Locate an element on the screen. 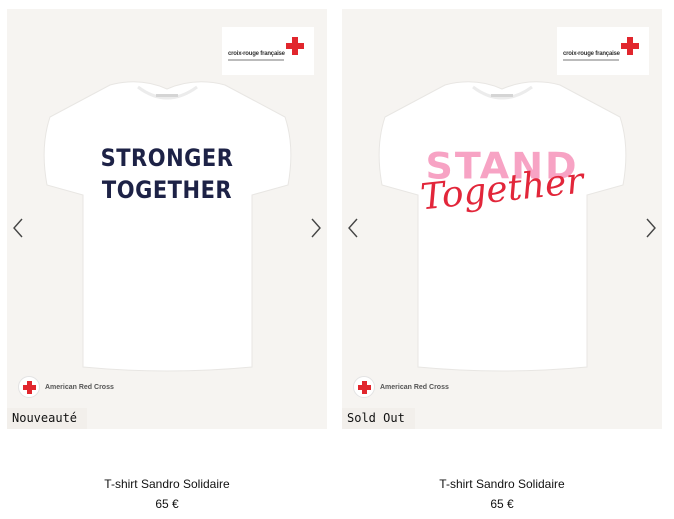 Image resolution: width=674 pixels, height=519 pixels. shirt-print-line-2: TOGETHER is located at coordinates (167, 190).